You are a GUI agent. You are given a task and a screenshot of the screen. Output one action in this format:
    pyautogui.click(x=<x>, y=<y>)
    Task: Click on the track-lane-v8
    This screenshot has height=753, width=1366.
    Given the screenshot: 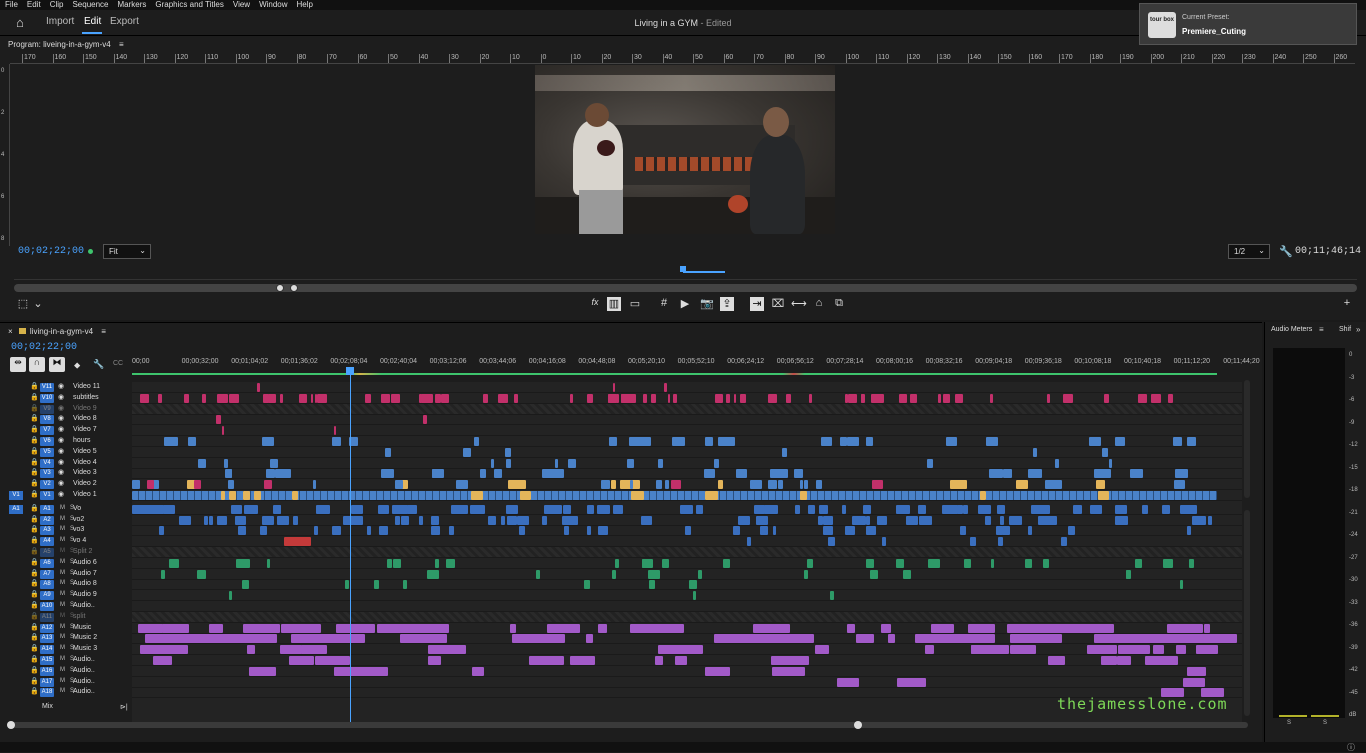 What is the action you would take?
    pyautogui.click(x=687, y=420)
    